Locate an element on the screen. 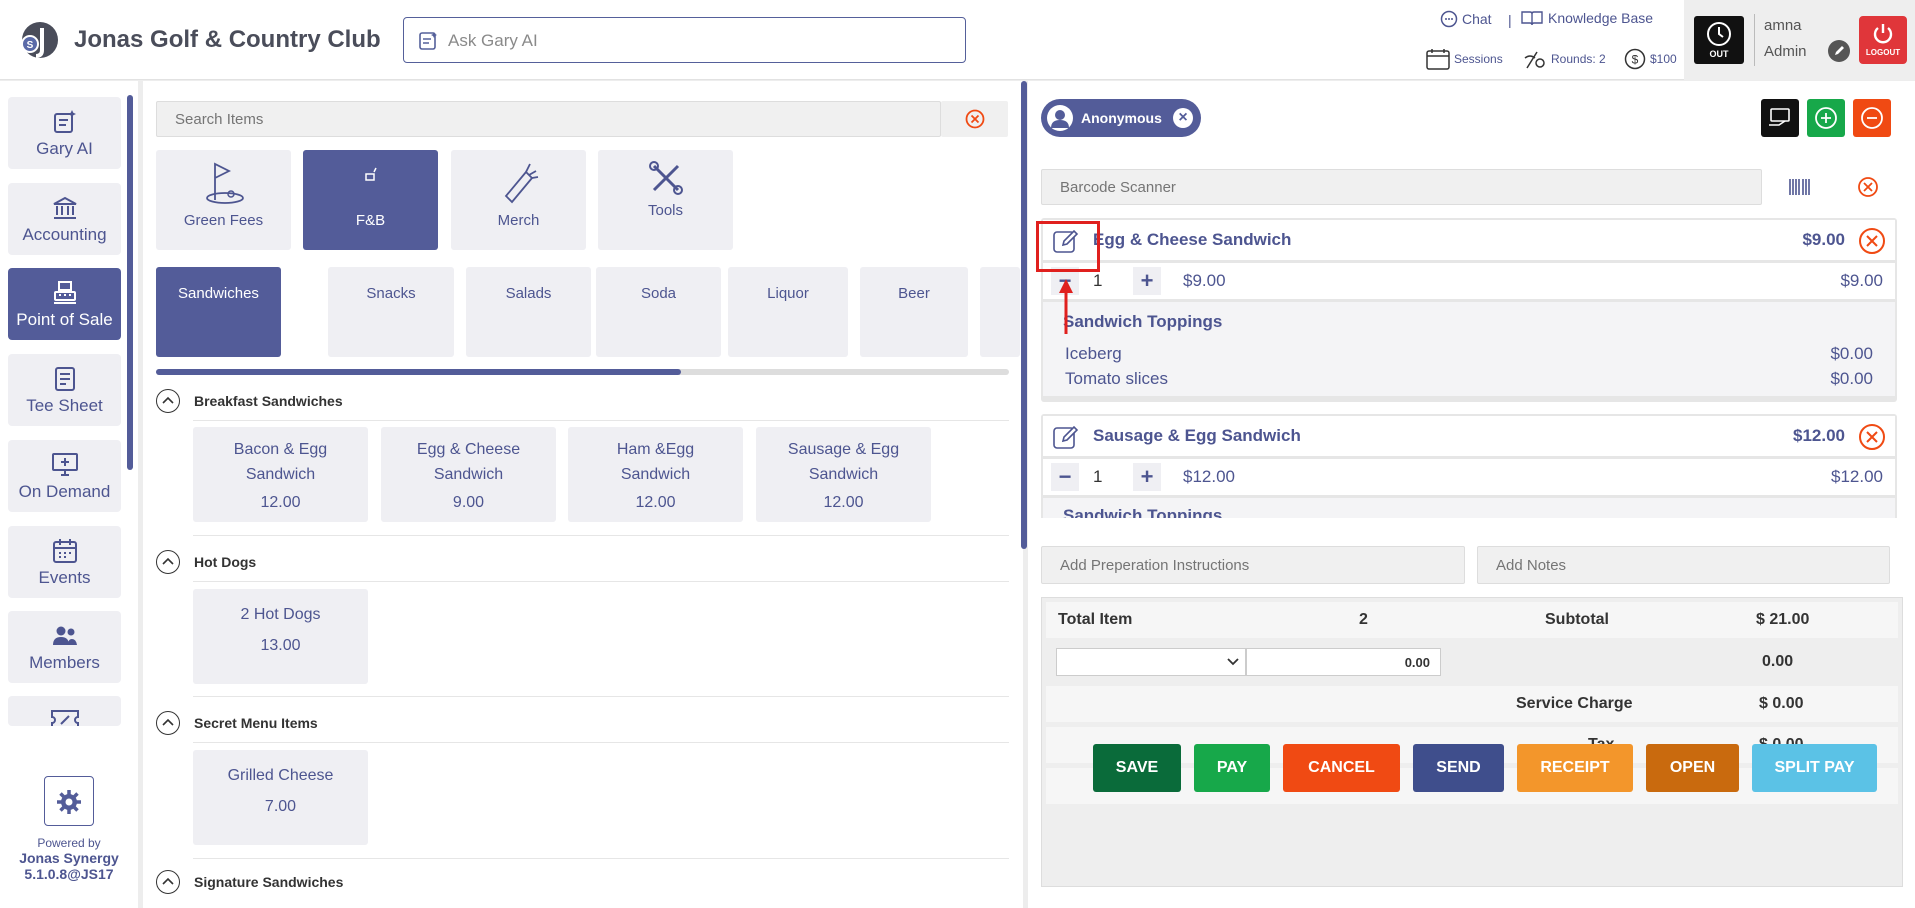  line-total: $12.00 is located at coordinates (1857, 476).